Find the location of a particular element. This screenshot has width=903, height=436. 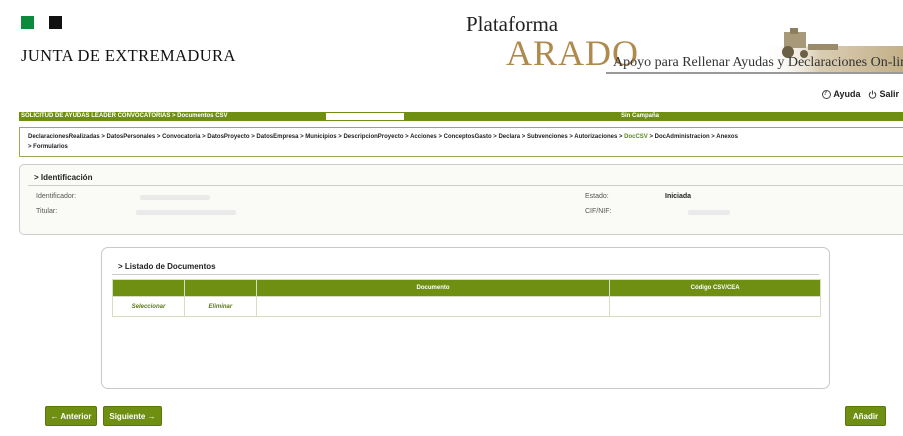

documento-cell is located at coordinates (433, 306).